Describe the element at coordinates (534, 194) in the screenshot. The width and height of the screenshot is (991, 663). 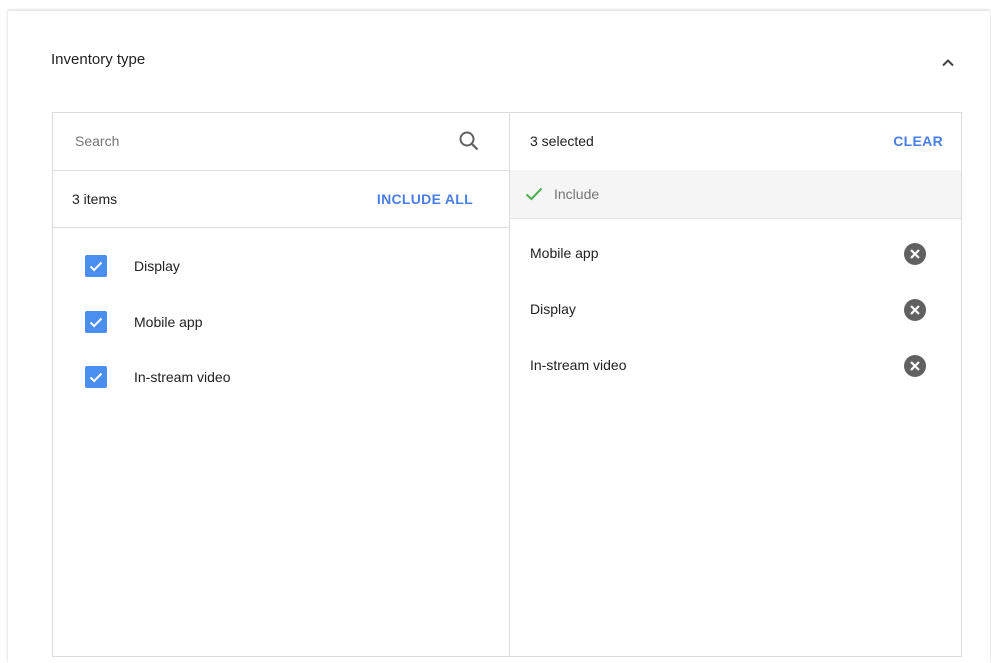
I see `check-icon` at that location.